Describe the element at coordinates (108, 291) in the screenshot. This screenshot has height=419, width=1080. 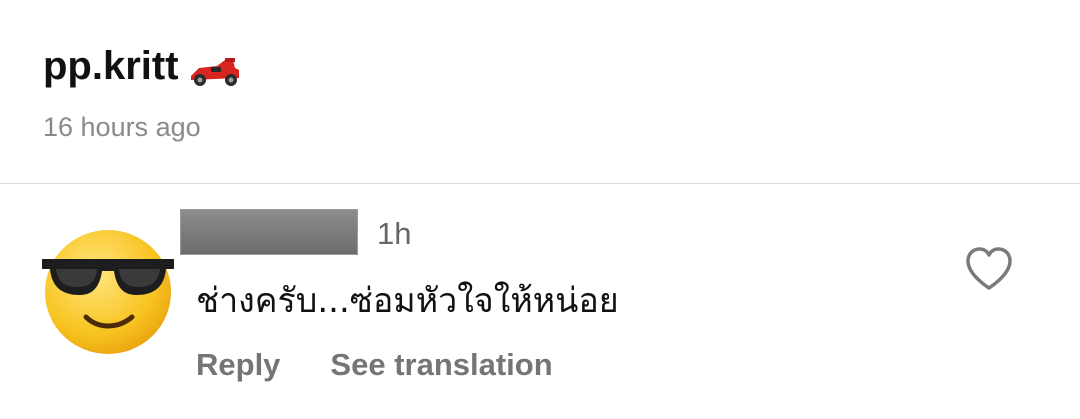
I see `sunglasses-smiley-icon` at that location.